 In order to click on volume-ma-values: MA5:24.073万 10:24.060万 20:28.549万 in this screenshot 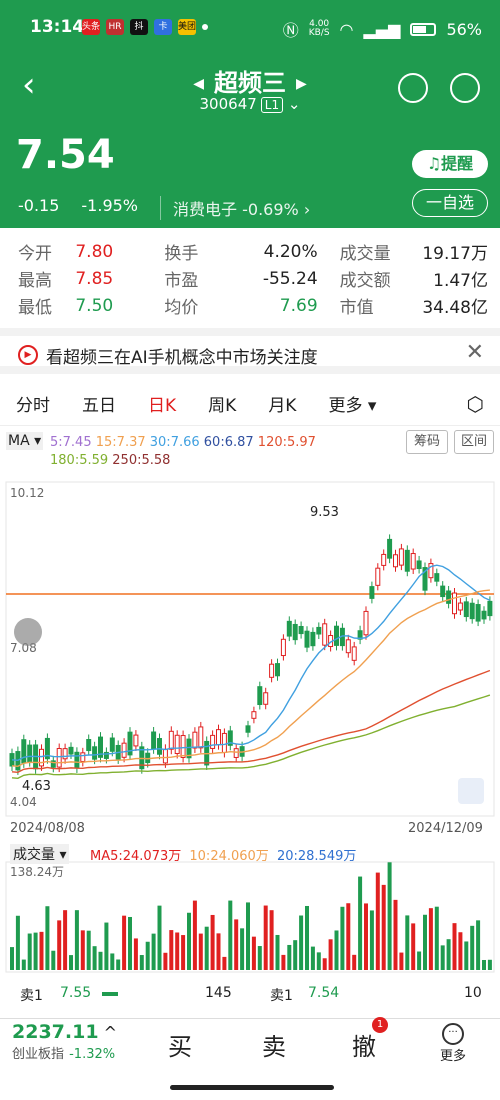, I will do `click(223, 854)`.